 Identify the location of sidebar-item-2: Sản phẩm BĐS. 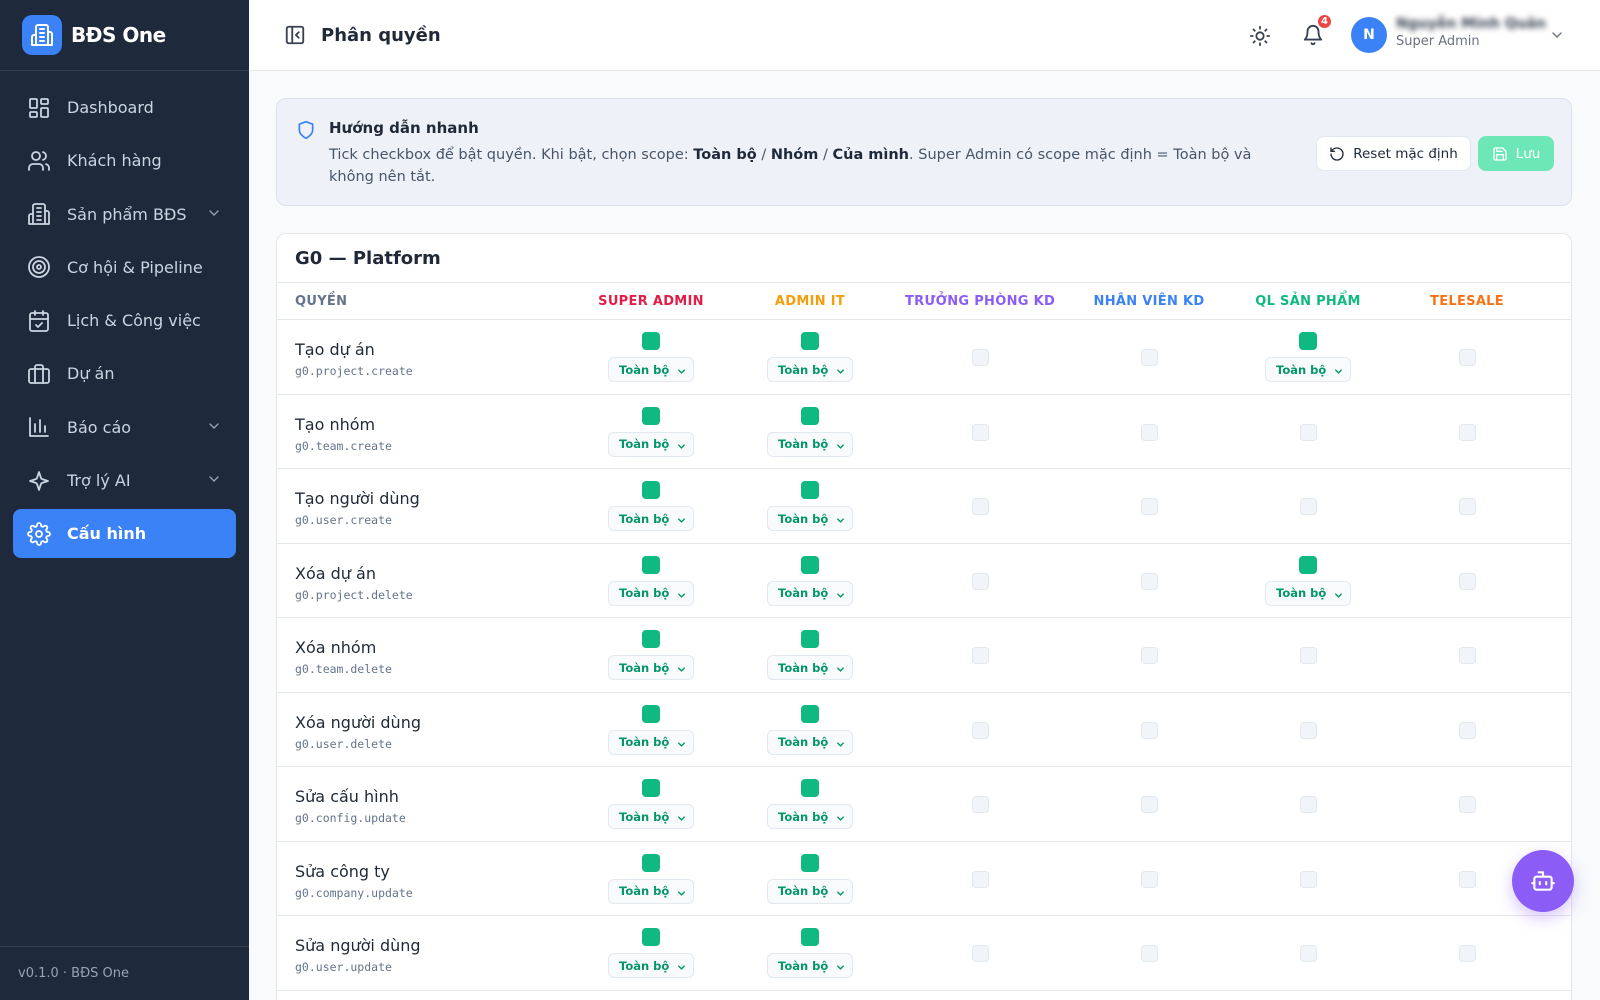
(124, 214).